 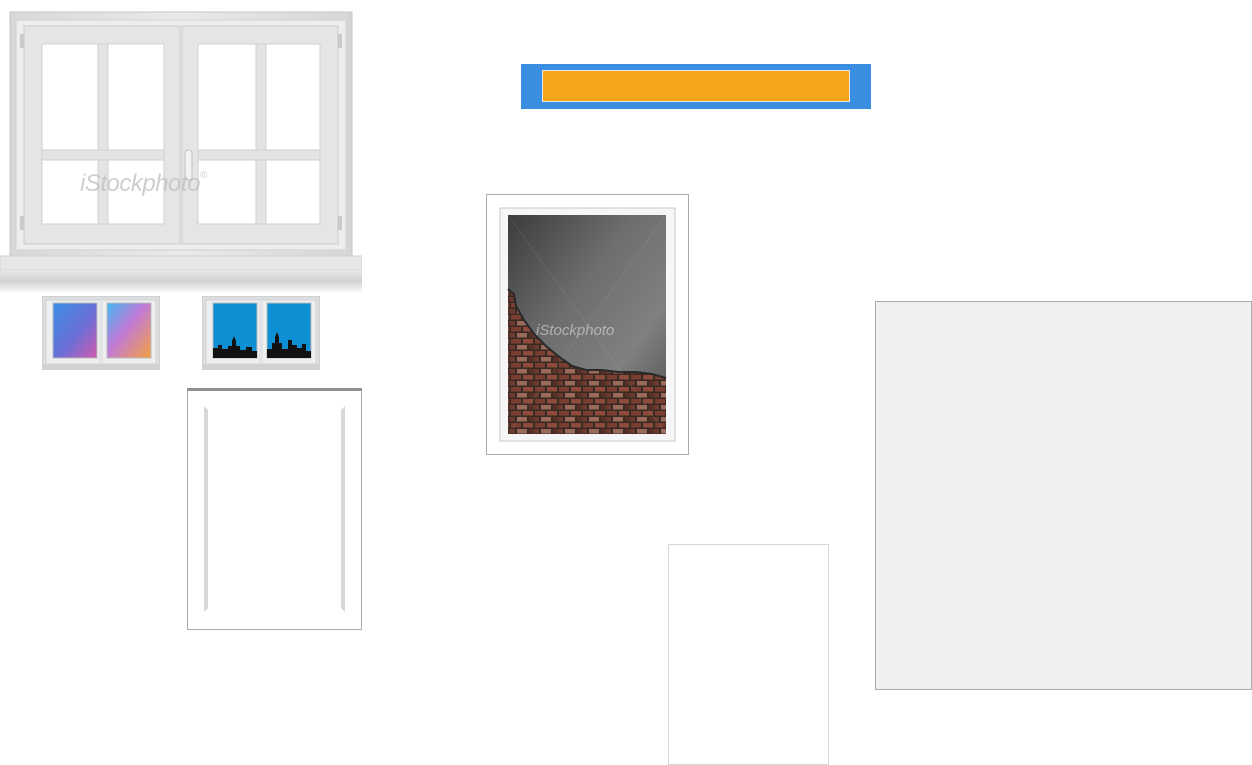 I want to click on small-window-skyline-icon, so click(x=261, y=333).